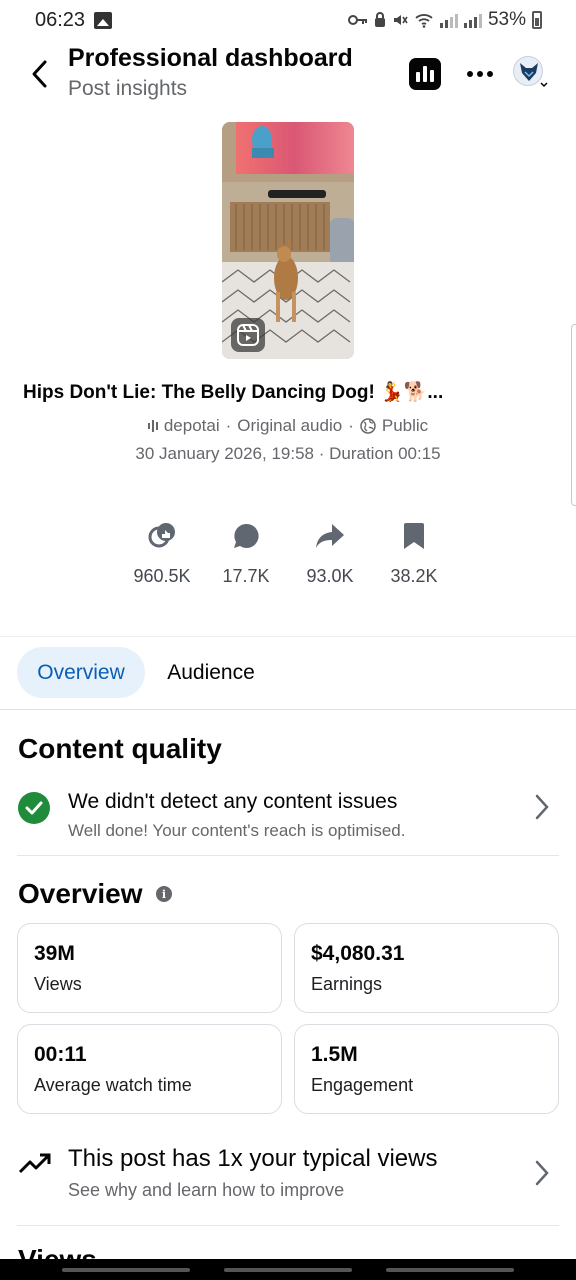 The height and width of the screenshot is (1280, 576). I want to click on wifi-icon, so click(424, 21).